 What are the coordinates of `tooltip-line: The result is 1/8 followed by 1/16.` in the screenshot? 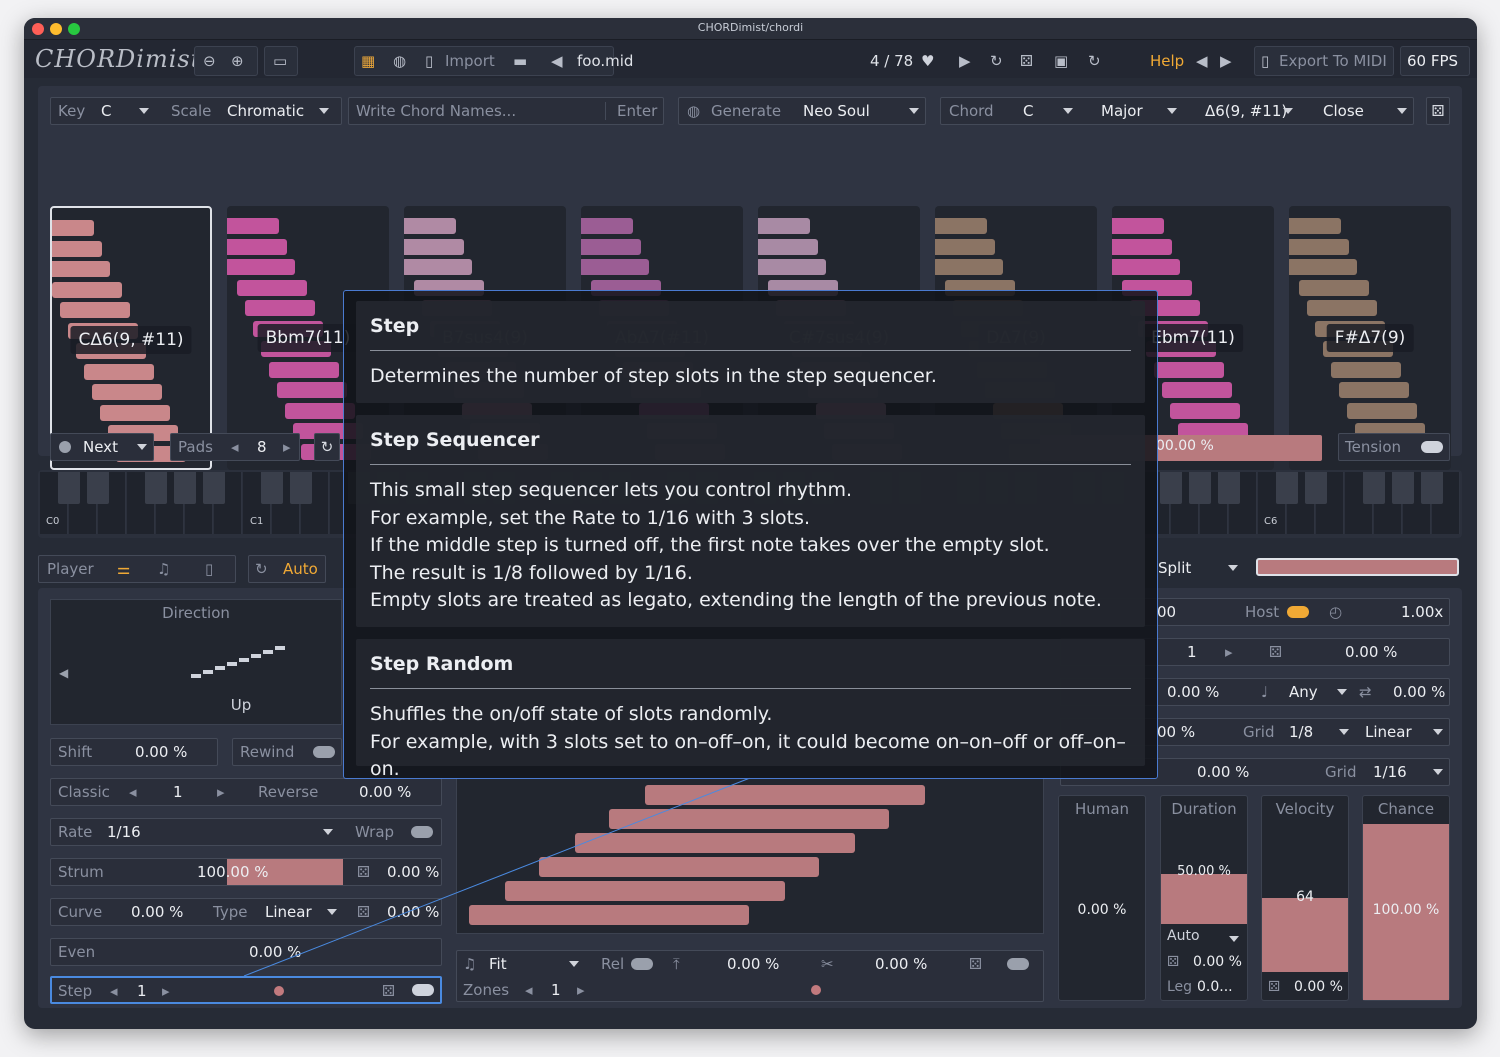 It's located at (531, 572).